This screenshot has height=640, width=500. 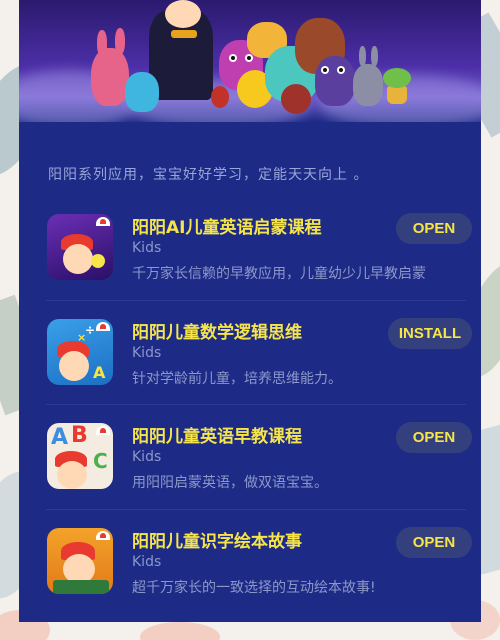 I want to click on pink-rabbit-character, so click(x=110, y=77).